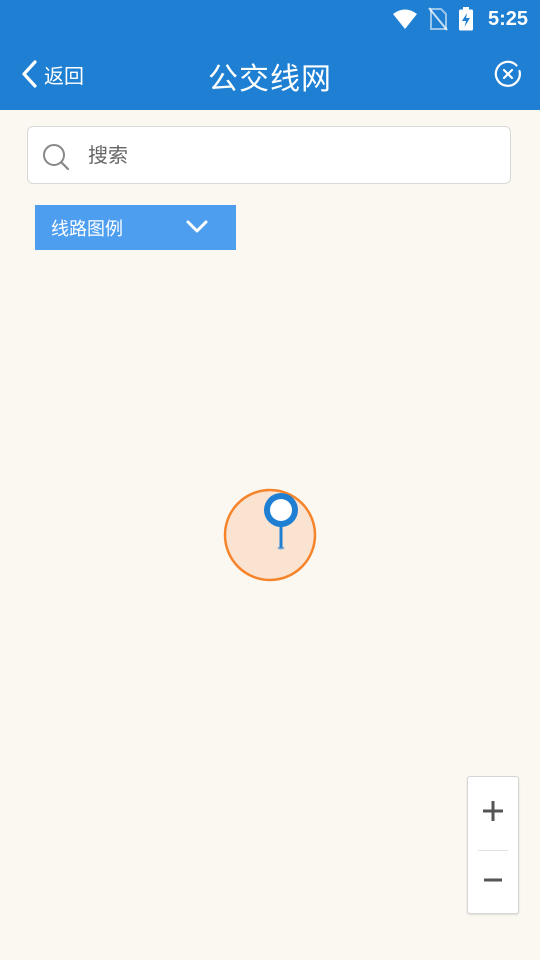  What do you see at coordinates (438, 19) in the screenshot?
I see `no-sim-icon` at bounding box center [438, 19].